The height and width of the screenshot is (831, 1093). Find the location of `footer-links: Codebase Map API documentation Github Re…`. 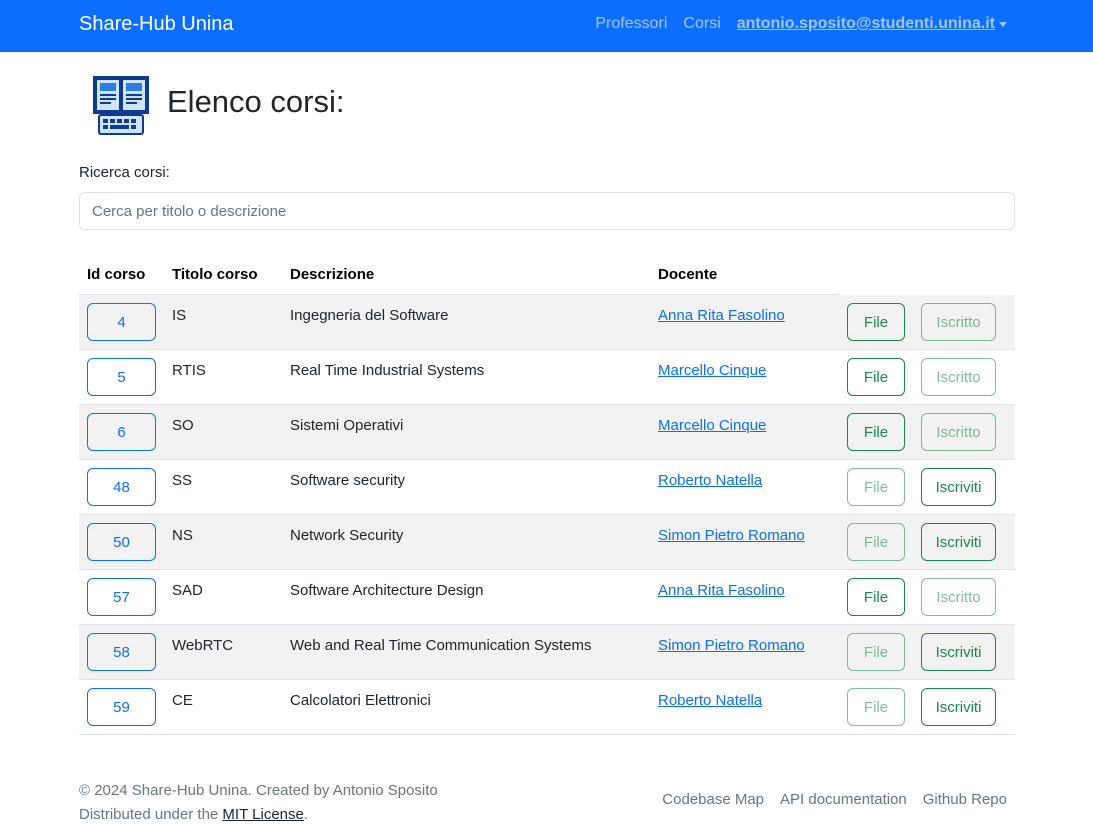

footer-links: Codebase Map API documentation Github Re… is located at coordinates (834, 799).